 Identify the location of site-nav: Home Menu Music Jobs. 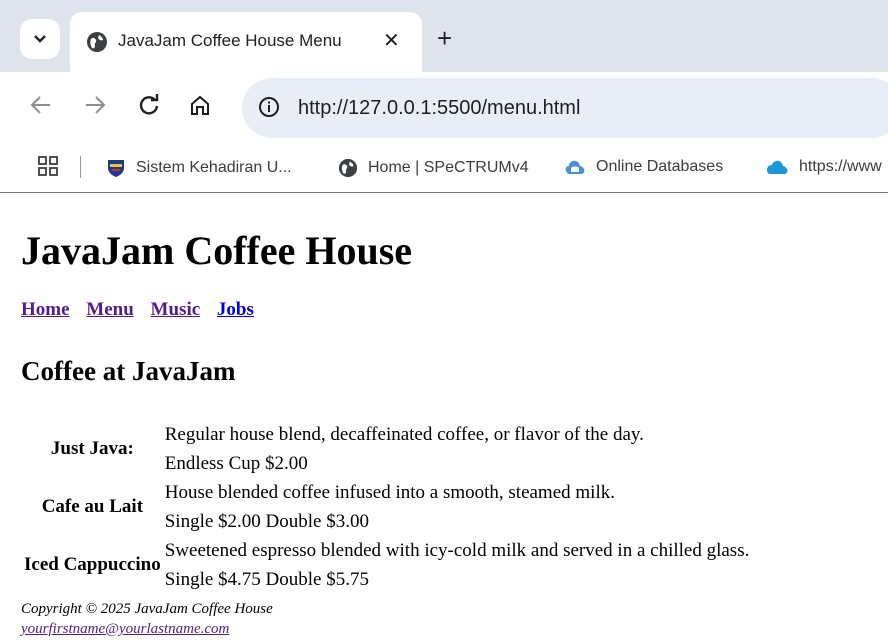
(143, 310).